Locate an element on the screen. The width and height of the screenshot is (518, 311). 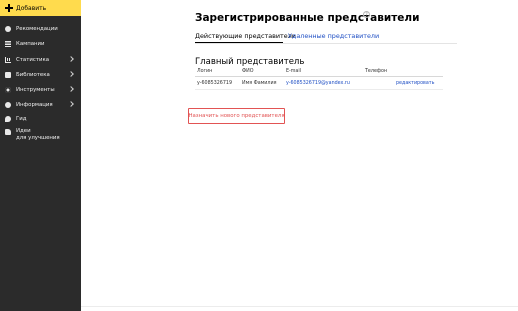
table-header-divider is located at coordinates (319, 76).